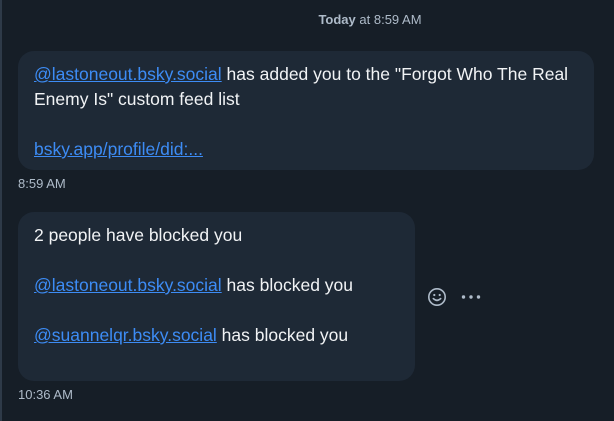 The width and height of the screenshot is (614, 421). I want to click on emoji-smile-icon, so click(437, 297).